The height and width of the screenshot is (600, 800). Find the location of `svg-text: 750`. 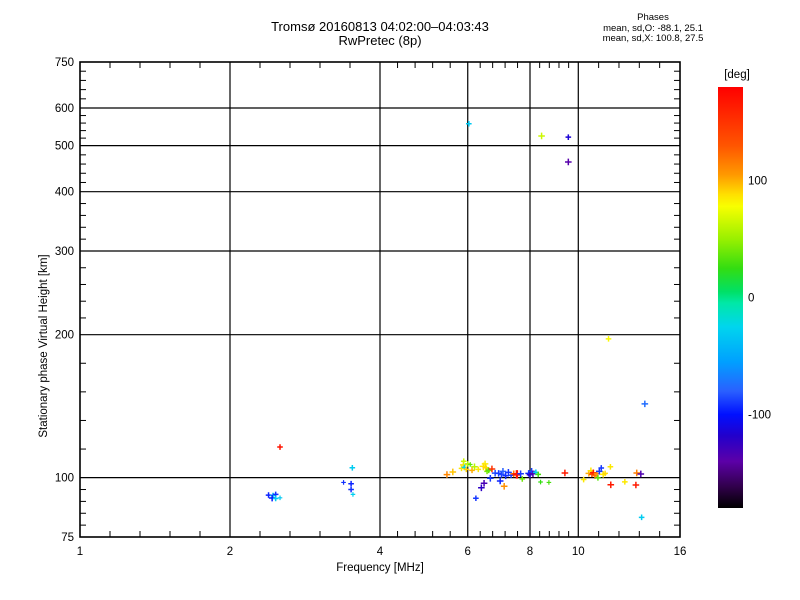

svg-text: 750 is located at coordinates (64, 63).